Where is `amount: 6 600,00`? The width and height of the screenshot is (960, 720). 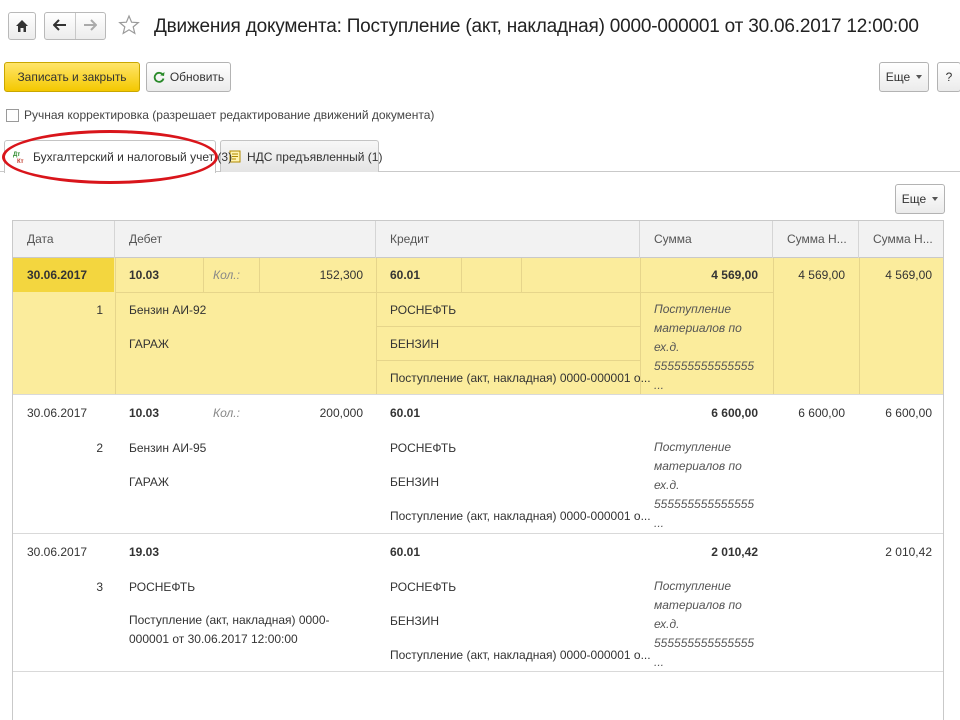 amount: 6 600,00 is located at coordinates (734, 413).